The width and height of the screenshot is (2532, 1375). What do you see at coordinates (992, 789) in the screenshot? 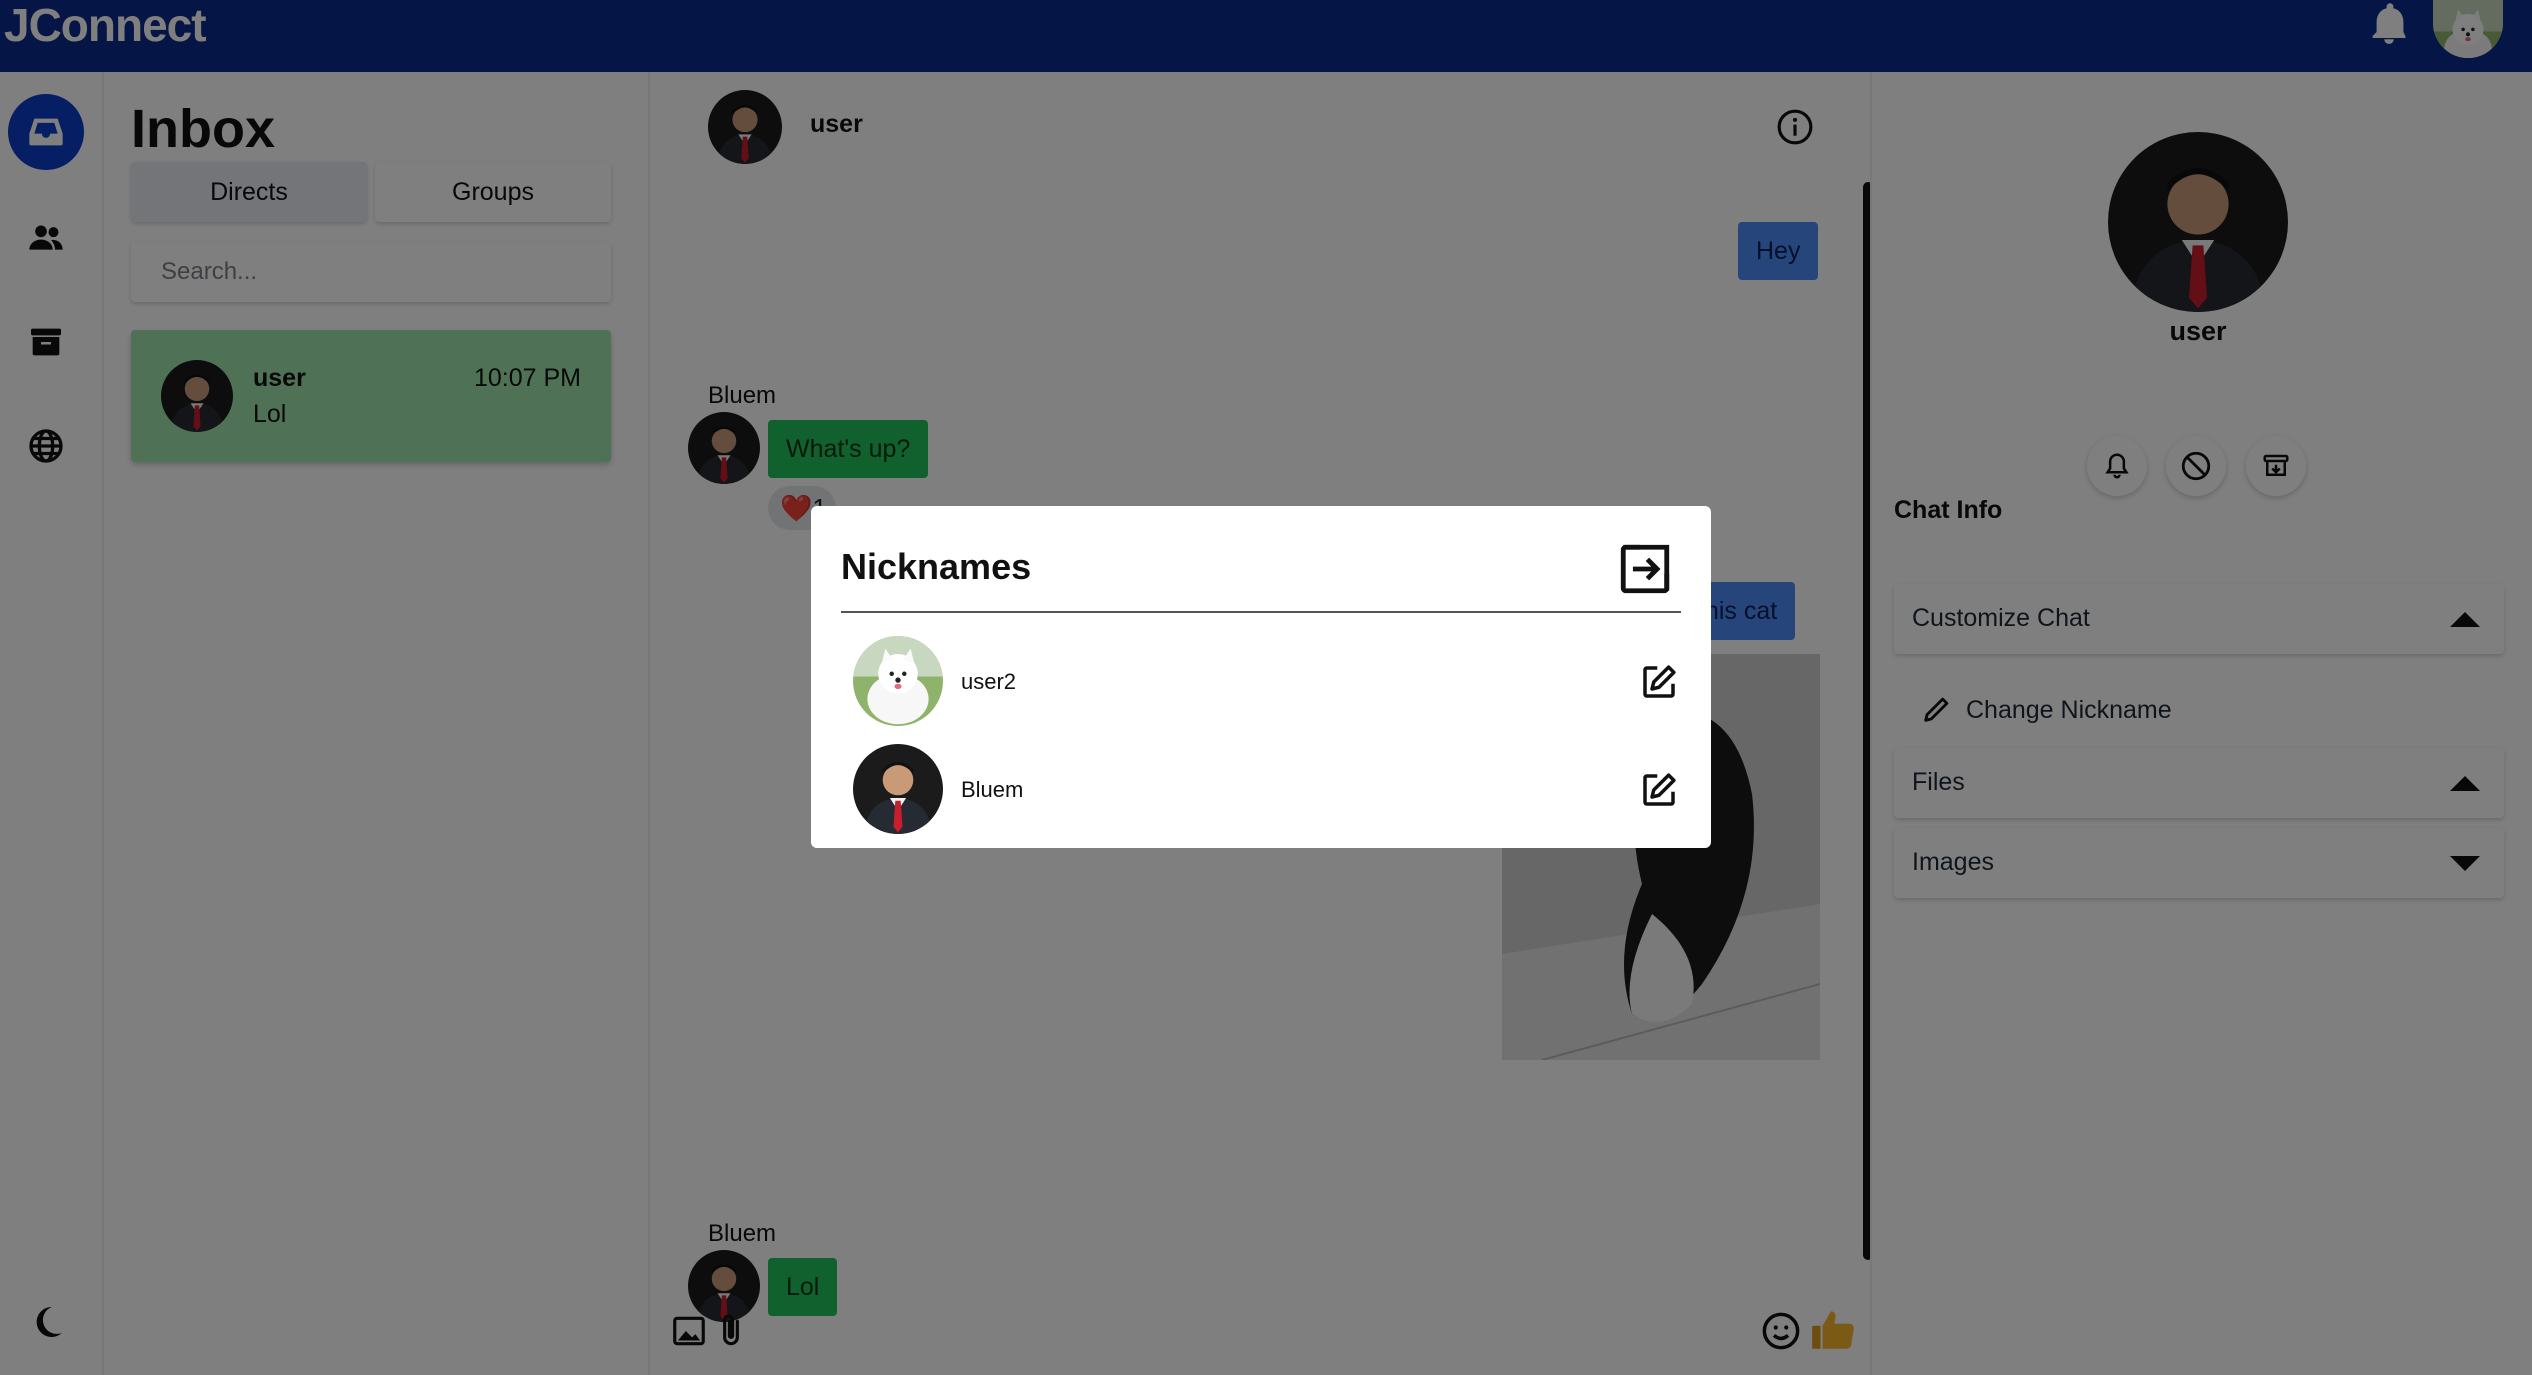
I see `member-name: Bluem` at bounding box center [992, 789].